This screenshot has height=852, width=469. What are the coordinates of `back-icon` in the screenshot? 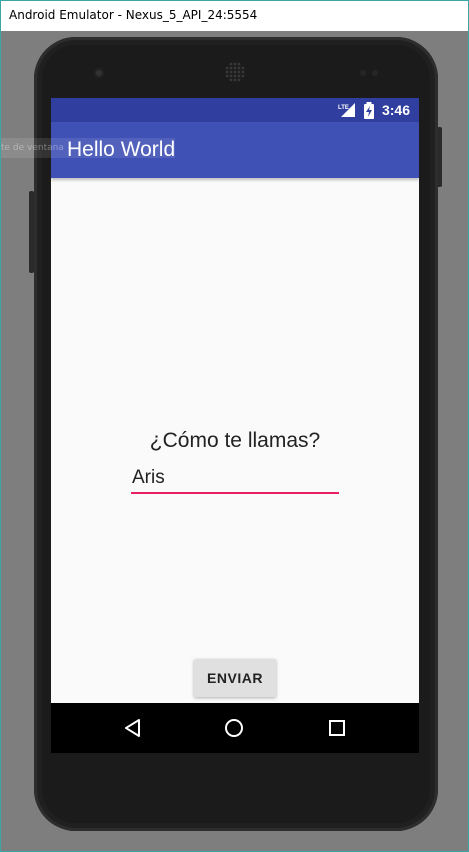 It's located at (133, 728).